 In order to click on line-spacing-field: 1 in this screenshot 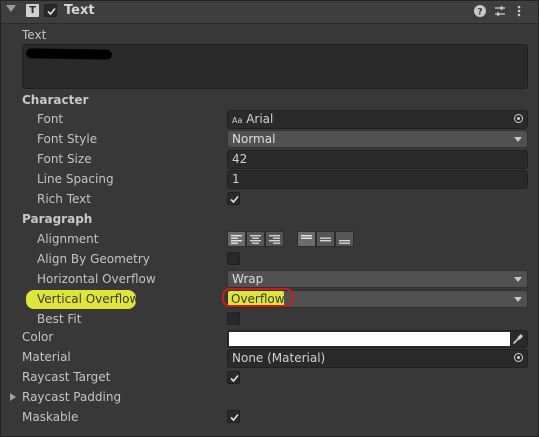, I will do `click(377, 179)`.